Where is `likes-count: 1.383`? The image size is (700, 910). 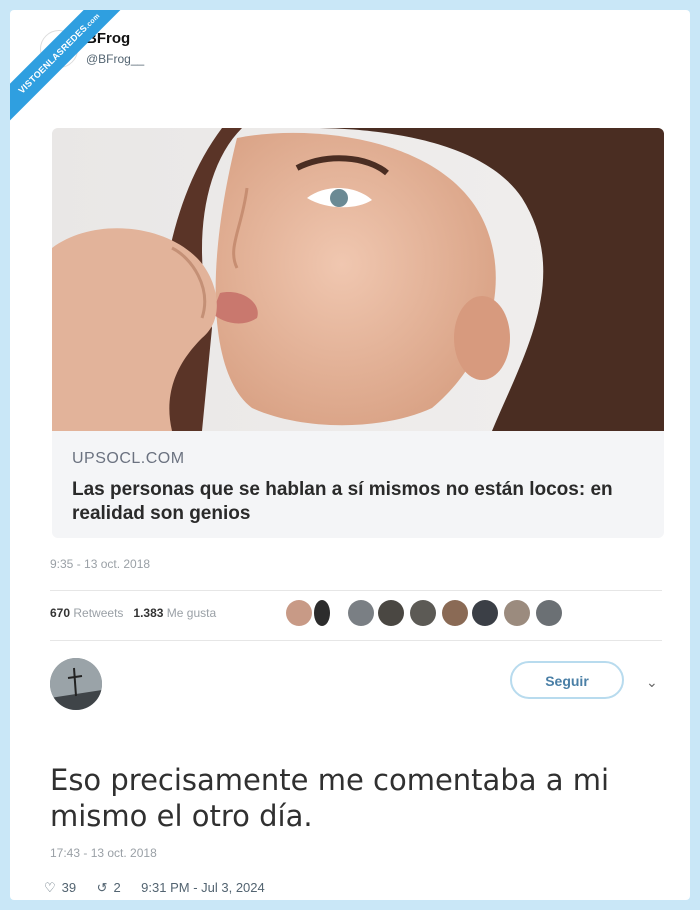 likes-count: 1.383 is located at coordinates (148, 613).